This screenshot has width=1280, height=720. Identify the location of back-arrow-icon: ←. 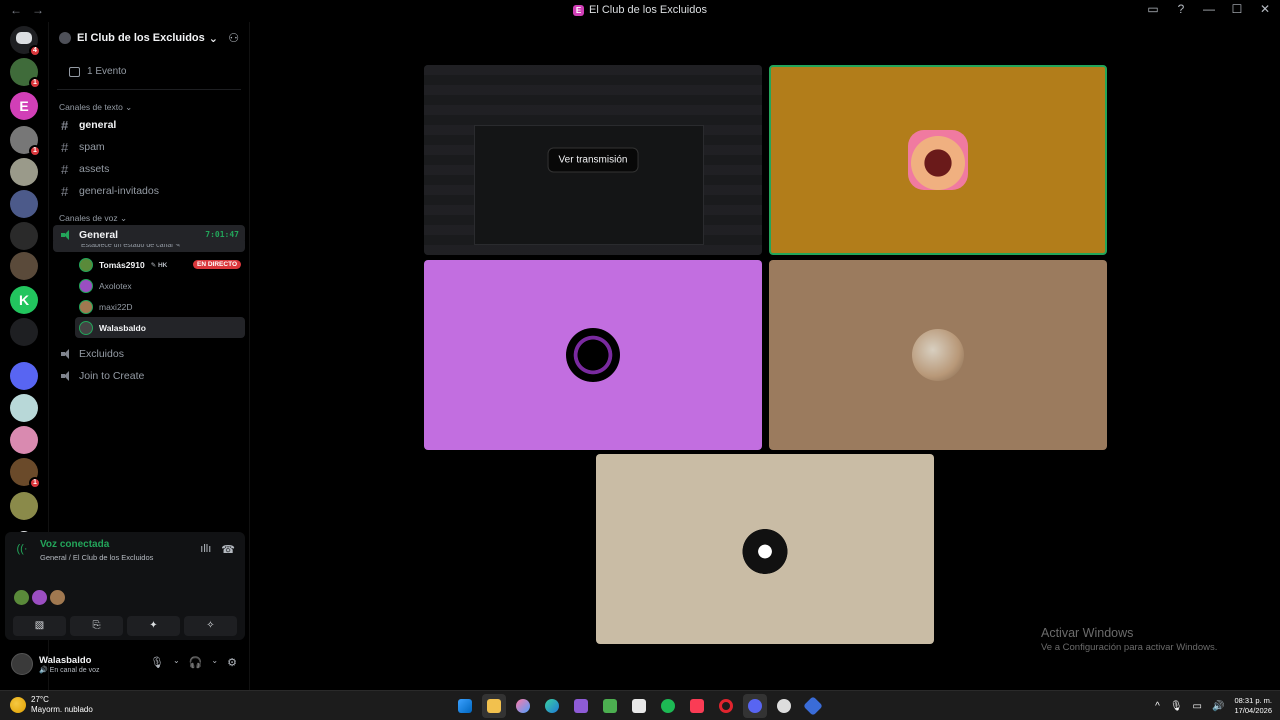
(16, 10).